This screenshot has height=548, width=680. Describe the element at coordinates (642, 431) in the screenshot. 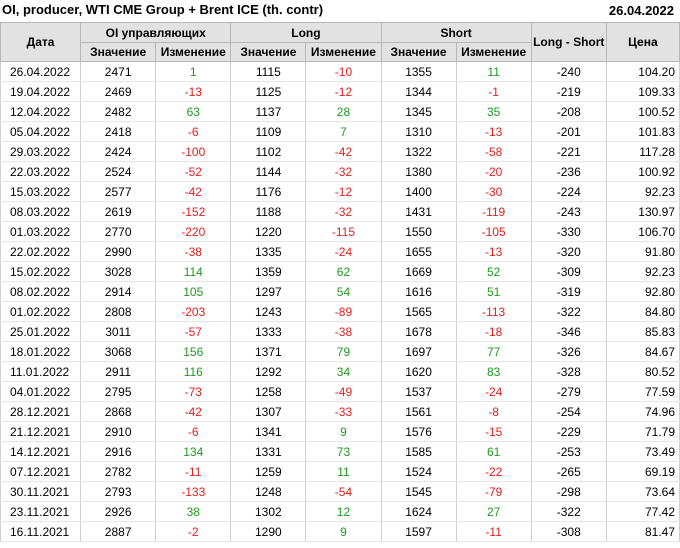

I see `price-cell: 71.79` at that location.